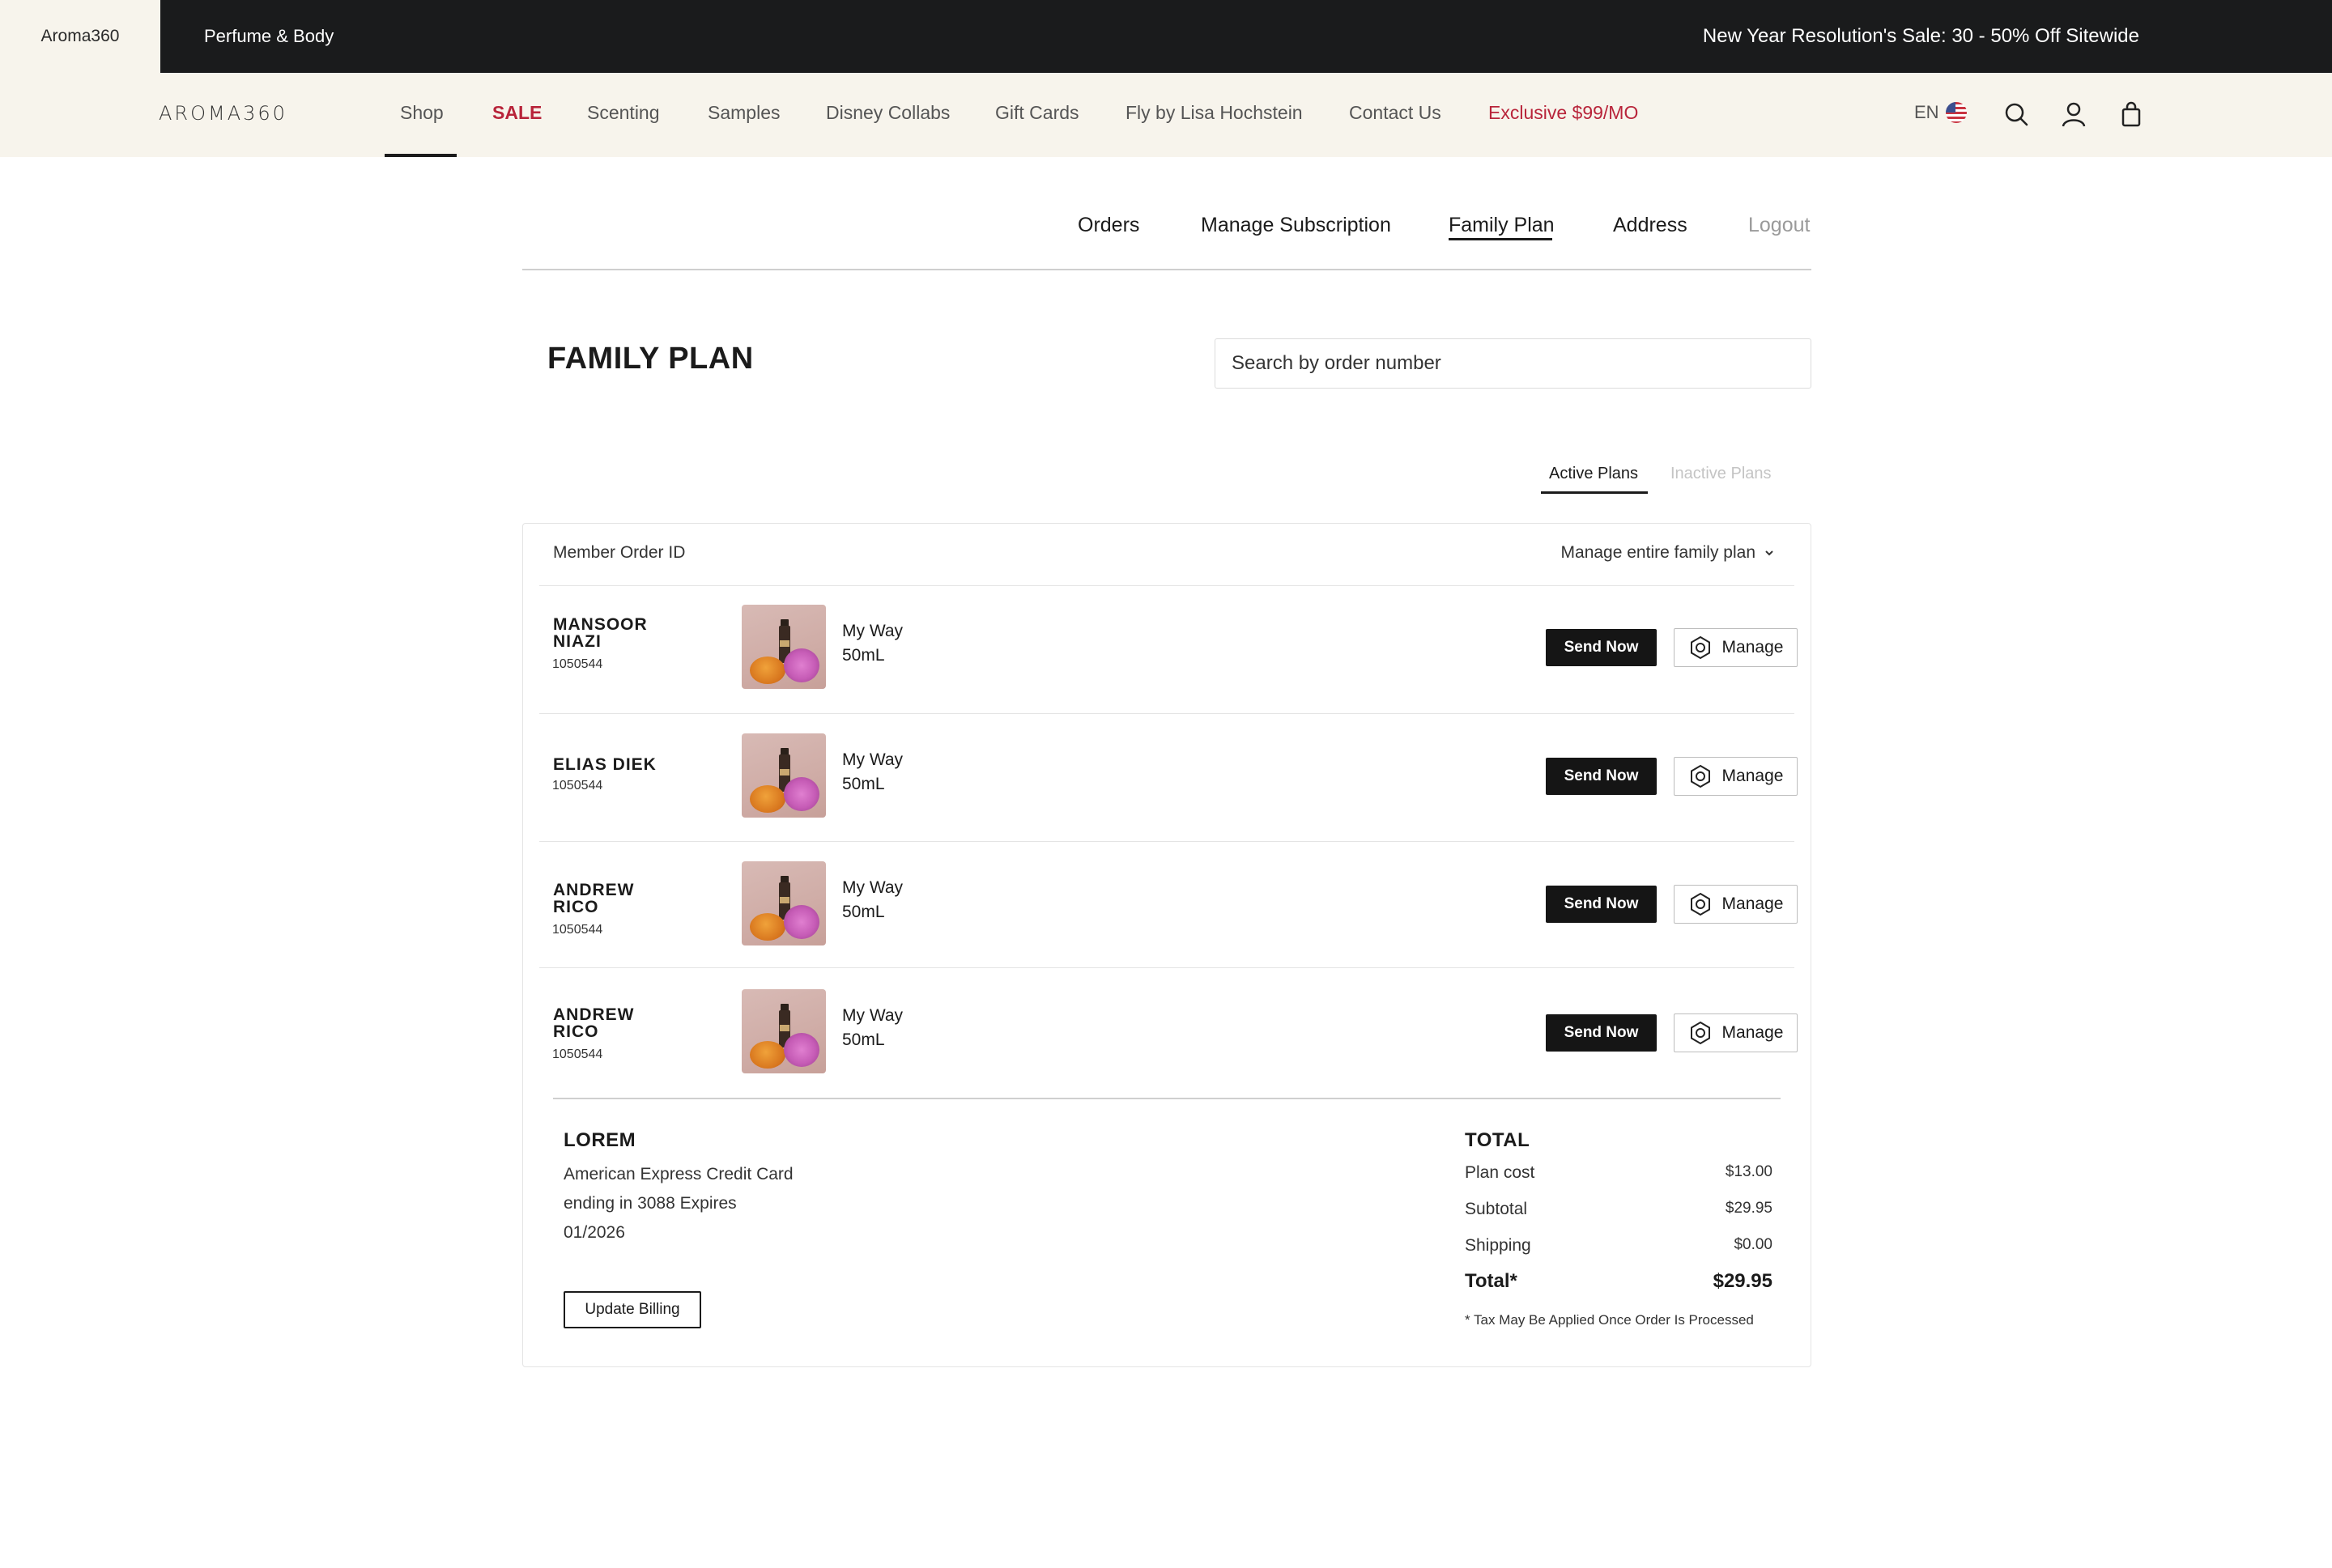 The width and height of the screenshot is (2332, 1568). Describe the element at coordinates (1721, 474) in the screenshot. I see `tab-inactive-plans: Inactive Plans` at that location.